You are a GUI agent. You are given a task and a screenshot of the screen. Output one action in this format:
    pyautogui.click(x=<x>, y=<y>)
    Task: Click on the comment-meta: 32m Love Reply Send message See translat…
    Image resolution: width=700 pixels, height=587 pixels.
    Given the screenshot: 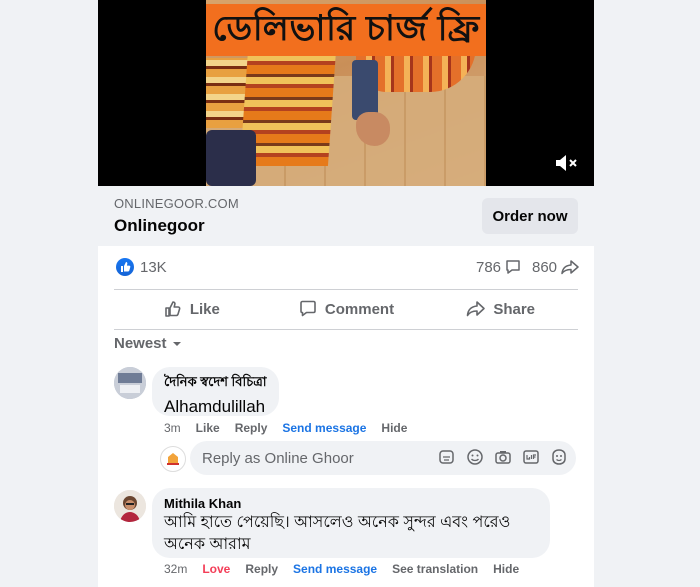 What is the action you would take?
    pyautogui.click(x=341, y=569)
    